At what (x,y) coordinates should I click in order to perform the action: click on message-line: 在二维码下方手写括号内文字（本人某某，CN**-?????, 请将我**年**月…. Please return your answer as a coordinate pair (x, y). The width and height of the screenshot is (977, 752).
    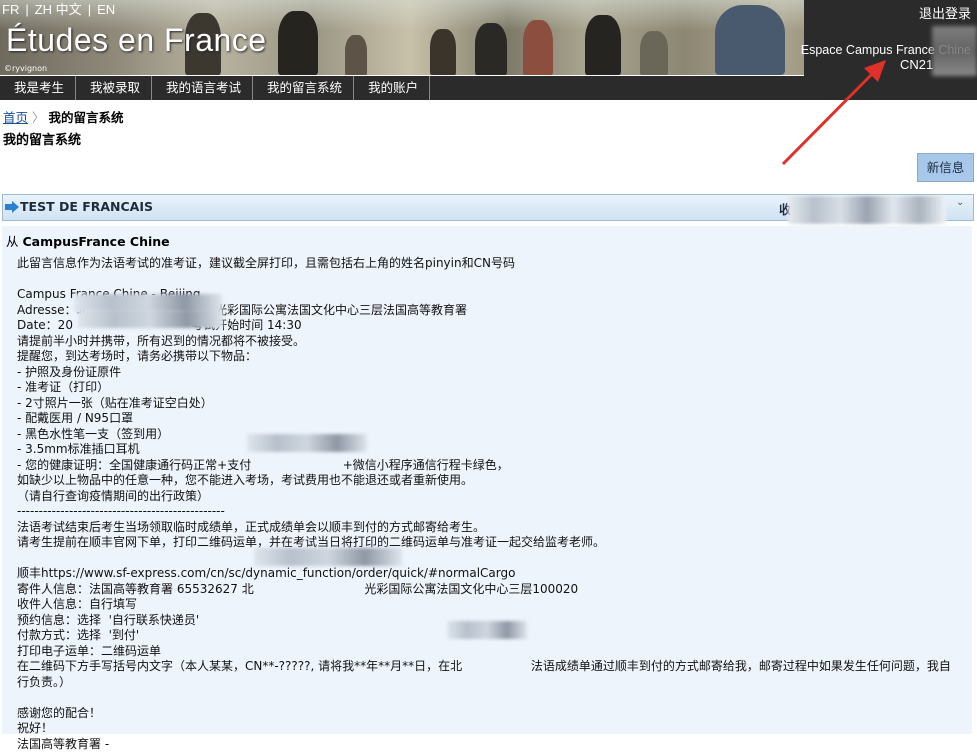
    Looking at the image, I should click on (492, 667).